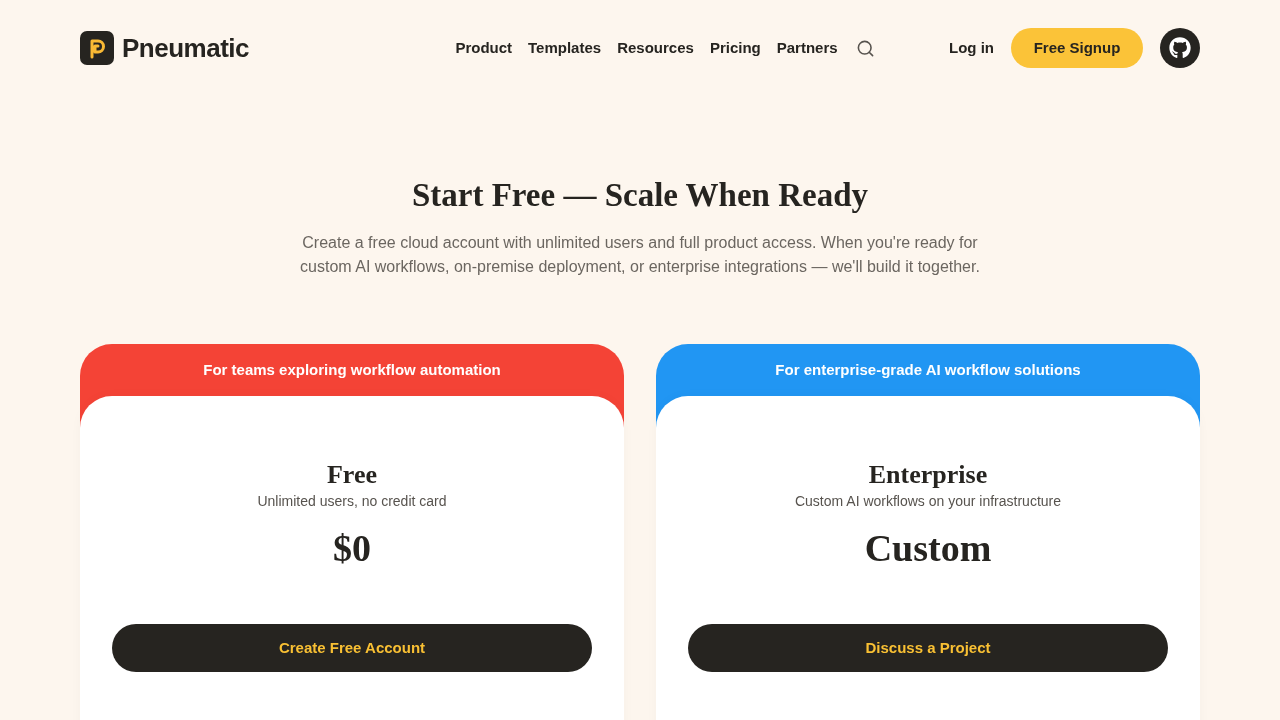 This screenshot has height=720, width=1280. I want to click on hero-title: Start Free — Scale When Ready, so click(640, 195).